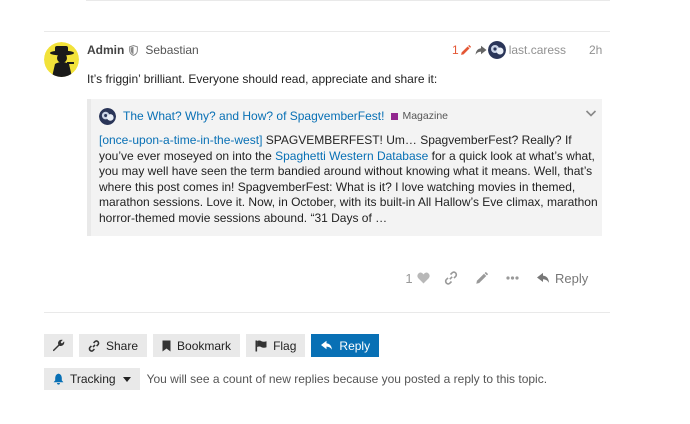  I want to click on reply-label: Reply, so click(355, 345).